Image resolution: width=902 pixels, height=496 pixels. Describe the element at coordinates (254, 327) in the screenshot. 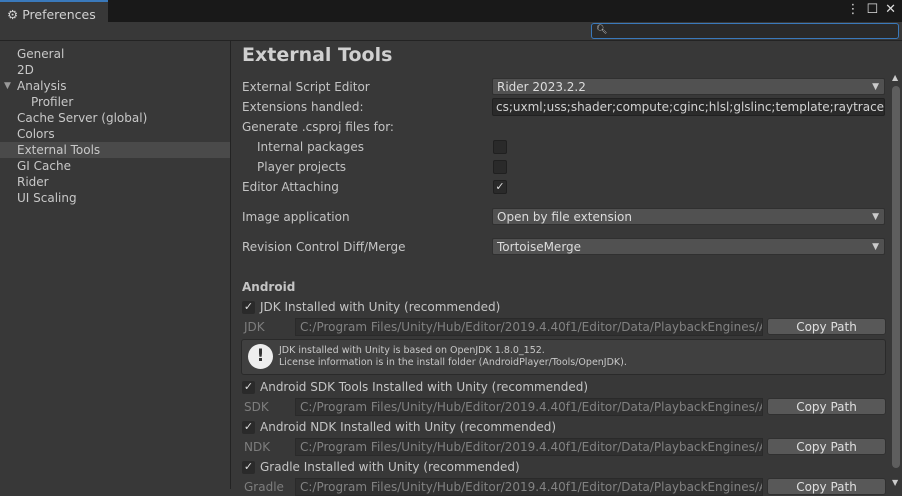

I see `jdk-label: JDK` at that location.